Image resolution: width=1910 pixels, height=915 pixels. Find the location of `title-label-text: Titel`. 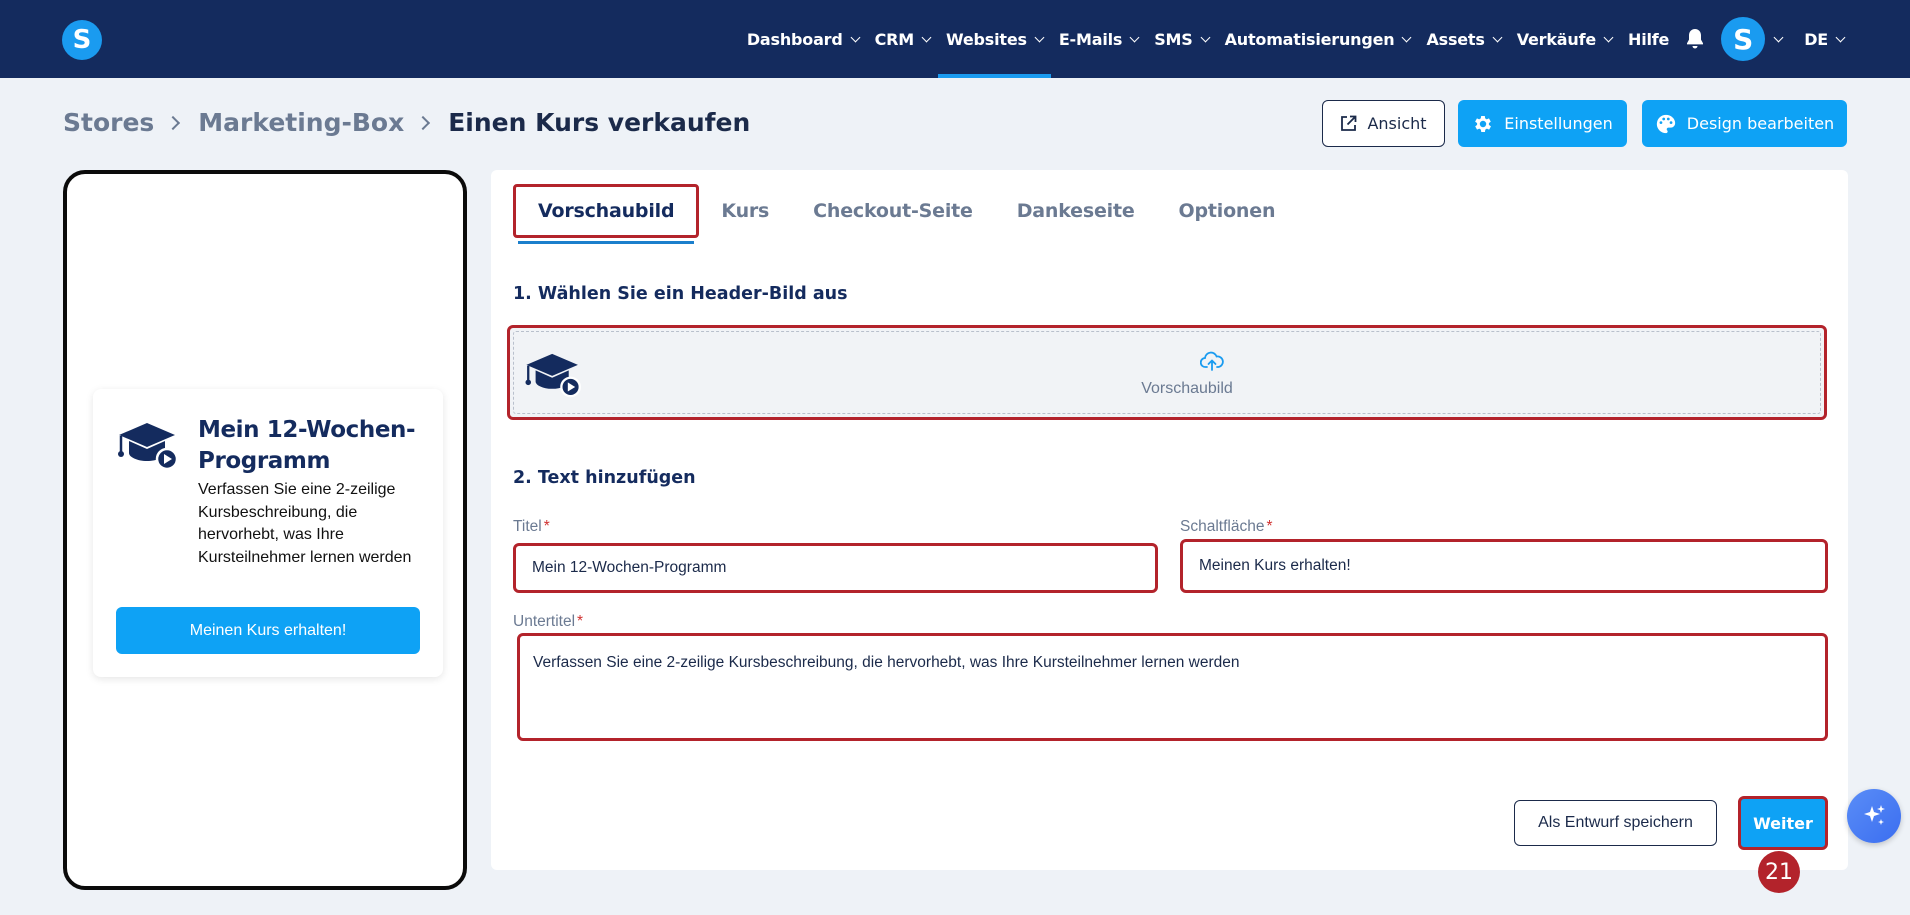

title-label-text: Titel is located at coordinates (527, 526).